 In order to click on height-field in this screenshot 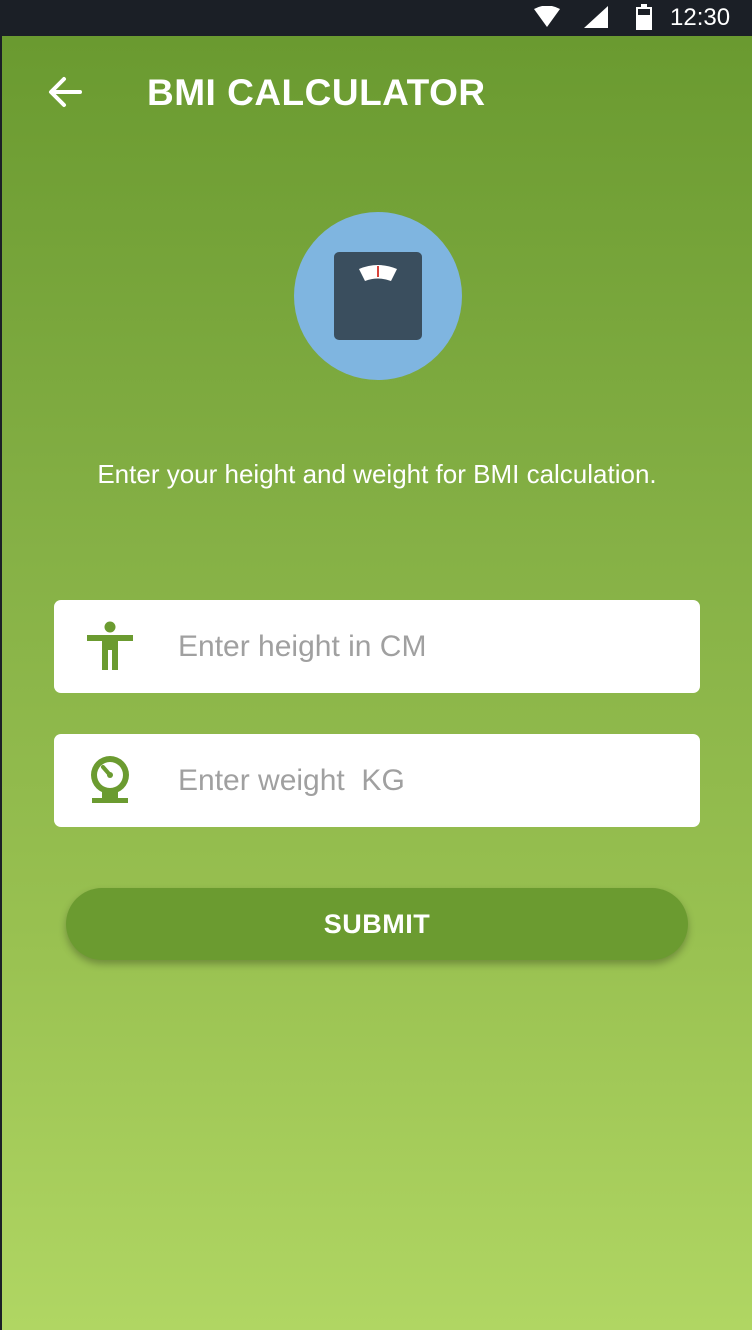, I will do `click(377, 646)`.